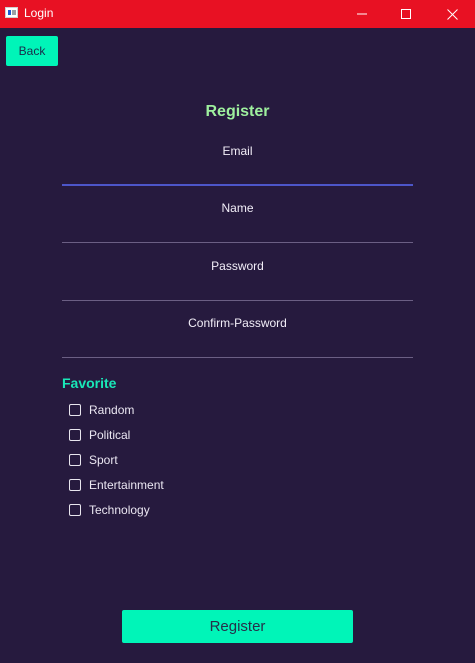 The height and width of the screenshot is (663, 475). I want to click on checkbox-label: Random, so click(112, 410).